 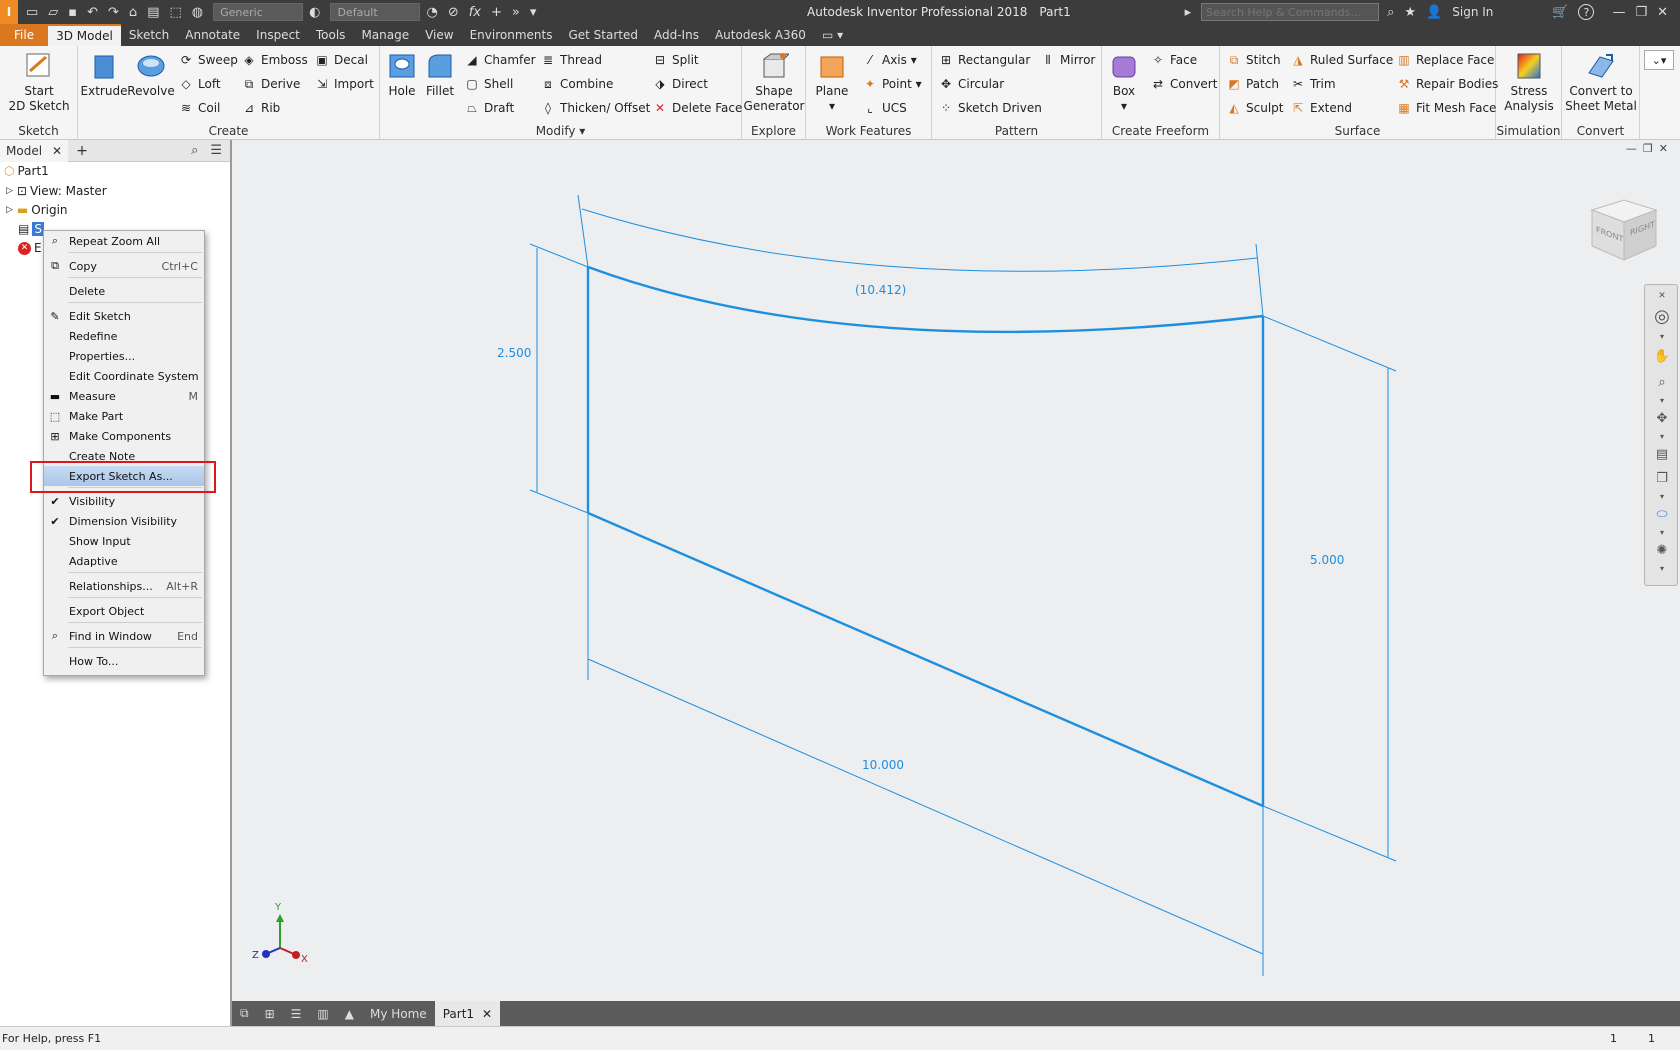 I want to click on open-icon: ▱, so click(x=53, y=12).